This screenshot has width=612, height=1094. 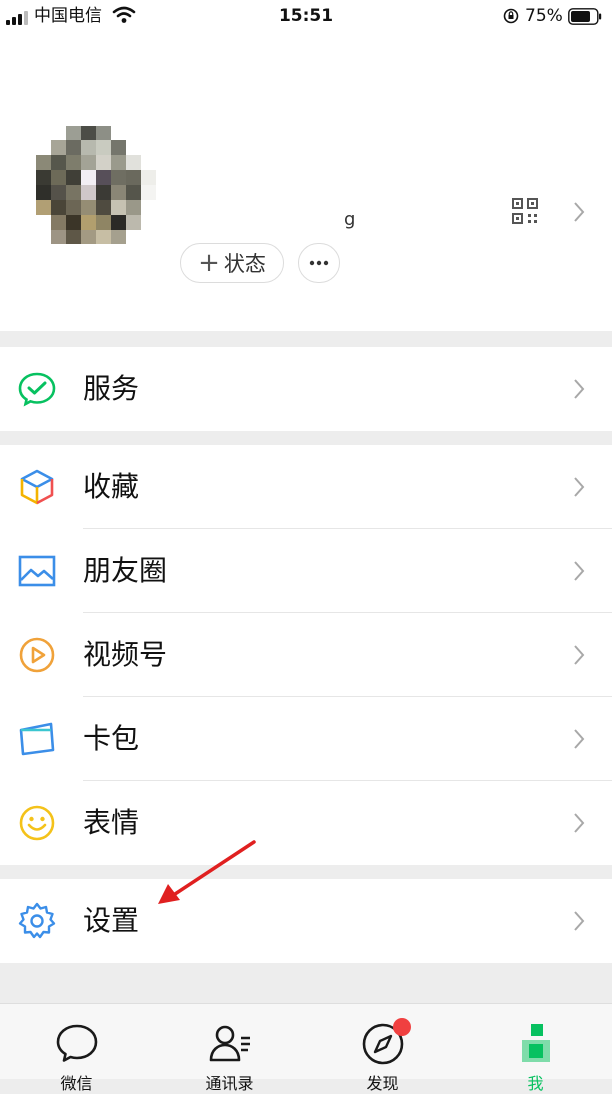 What do you see at coordinates (37, 655) in the screenshot?
I see `play-circle-icon` at bounding box center [37, 655].